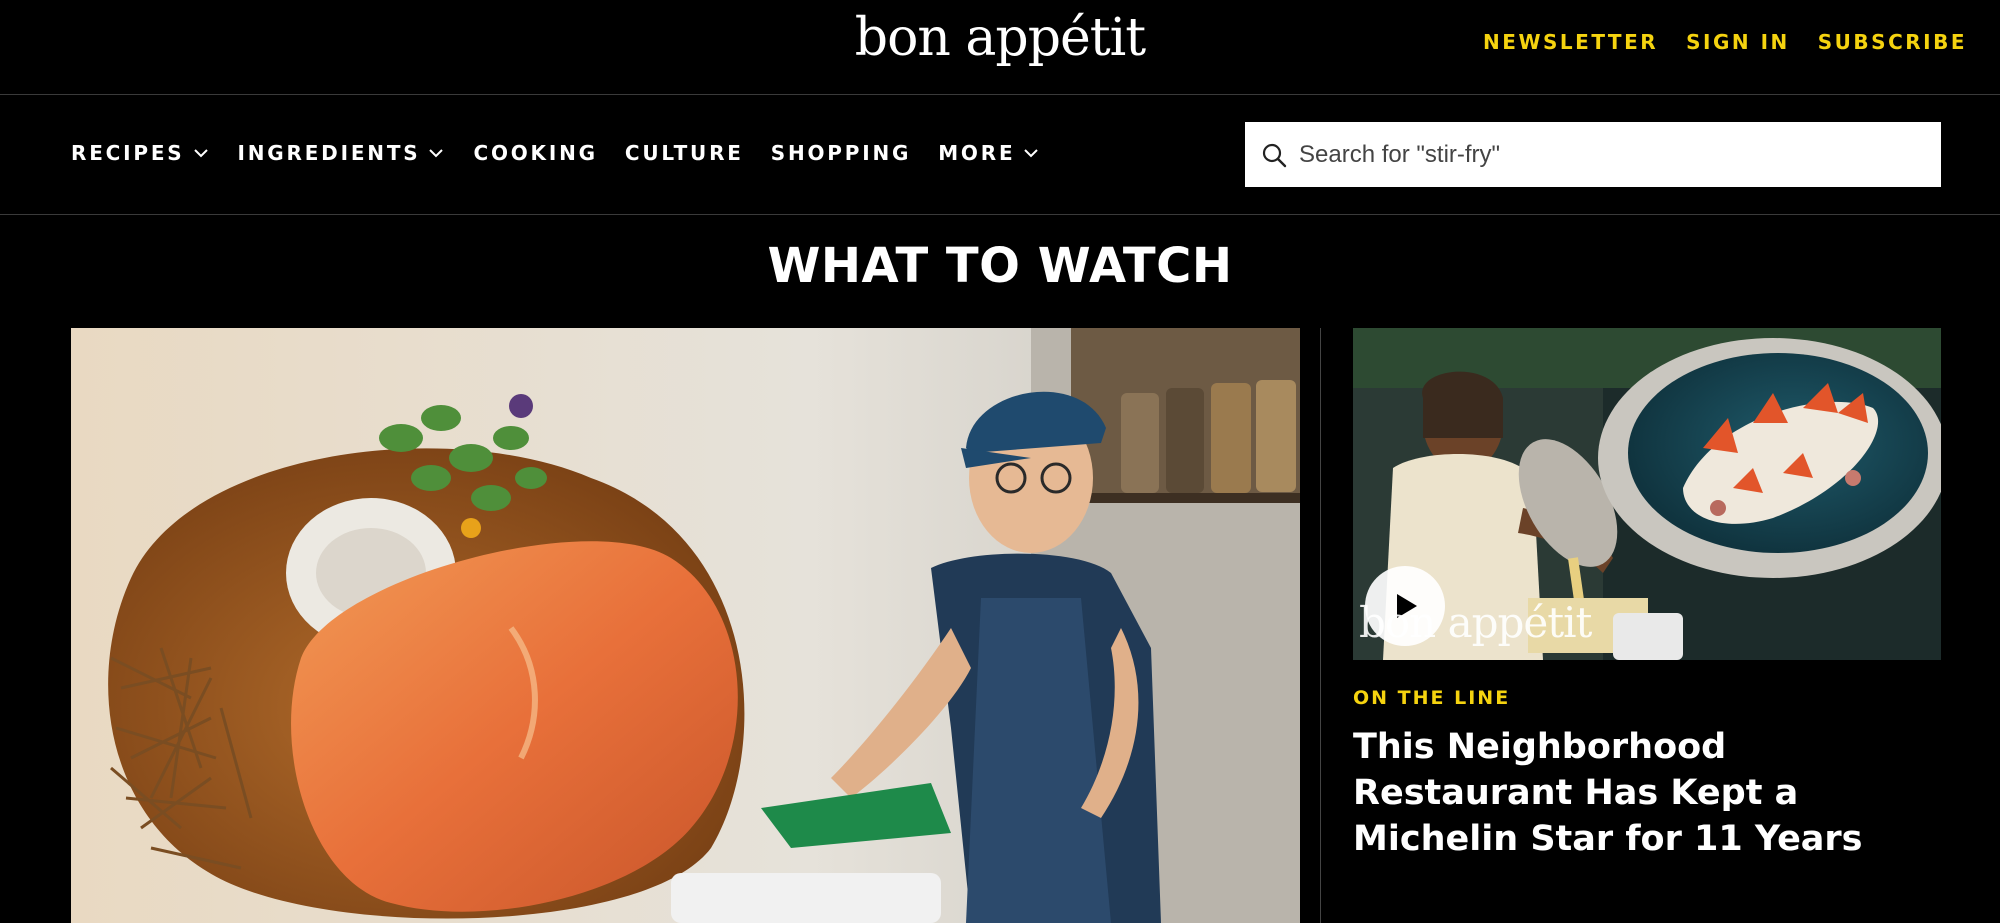 This screenshot has height=923, width=2000. Describe the element at coordinates (128, 153) in the screenshot. I see `nav-item-label: RECIPES` at that location.